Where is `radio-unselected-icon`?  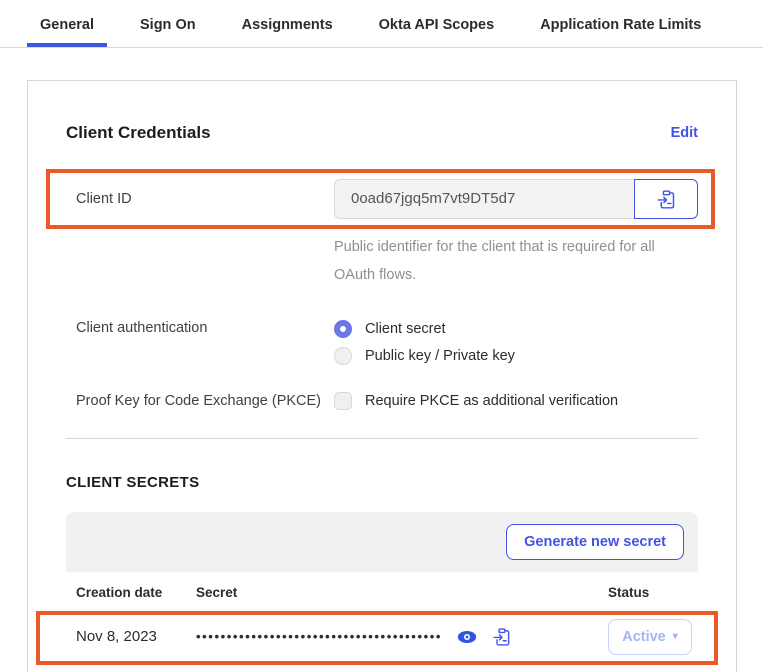
radio-unselected-icon is located at coordinates (343, 355).